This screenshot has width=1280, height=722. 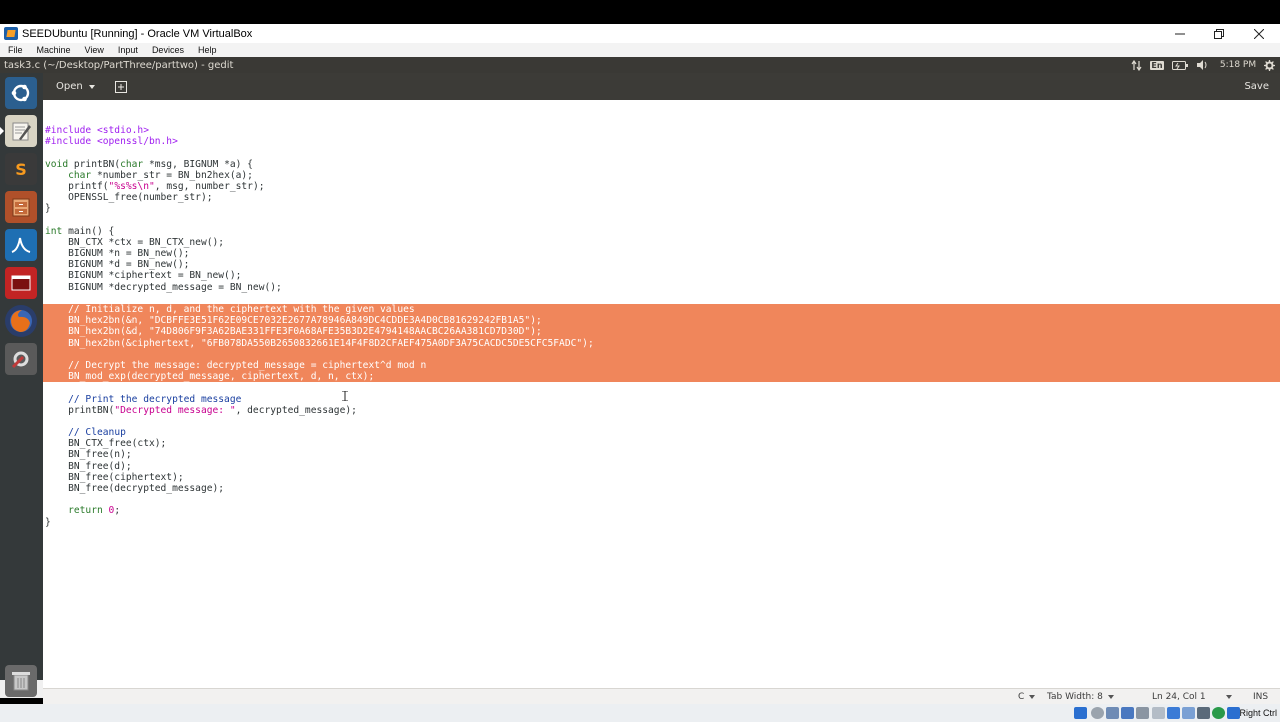 I want to click on battery-icon, so click(x=1180, y=65).